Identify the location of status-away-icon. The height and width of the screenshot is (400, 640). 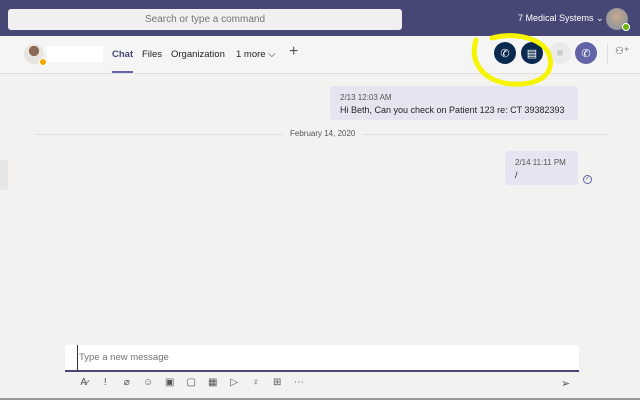
(43, 62).